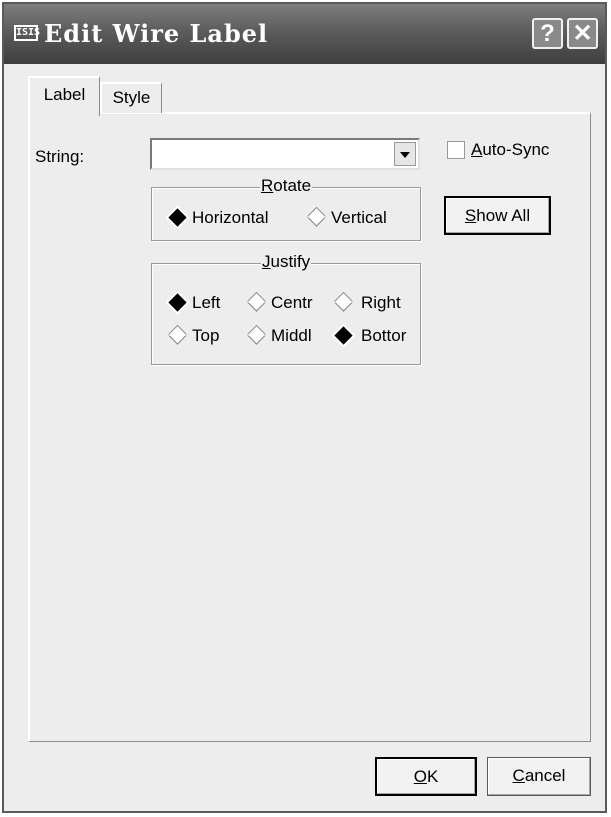 The image size is (611, 817). I want to click on auto-sync-accel: A, so click(477, 149).